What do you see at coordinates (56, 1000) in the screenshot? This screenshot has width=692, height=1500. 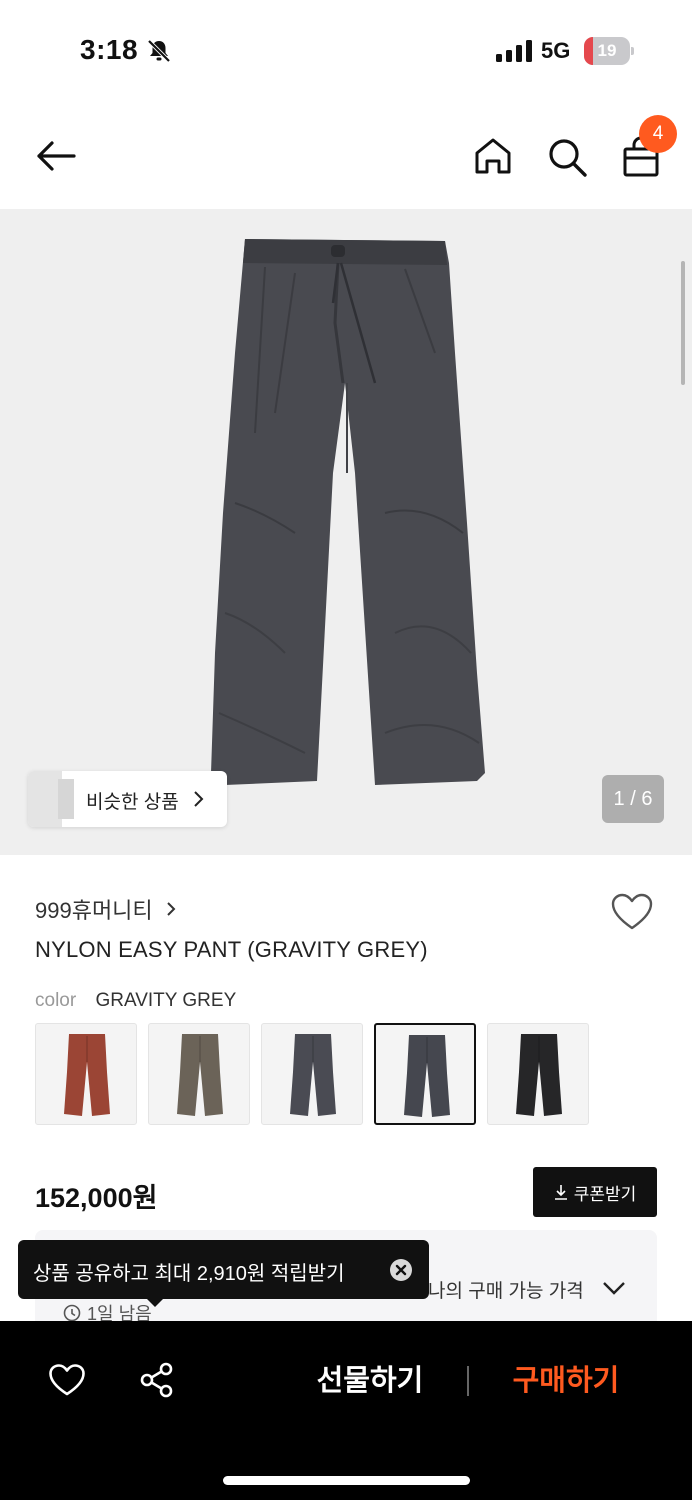 I see `color-key: color` at bounding box center [56, 1000].